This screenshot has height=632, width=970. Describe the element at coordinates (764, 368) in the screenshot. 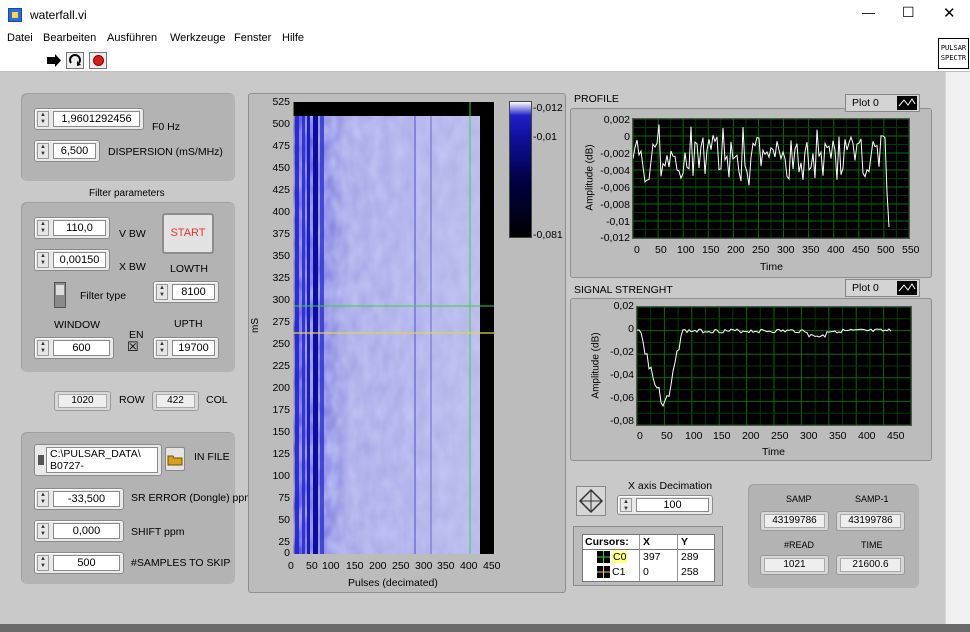

I see `plot-trace` at that location.